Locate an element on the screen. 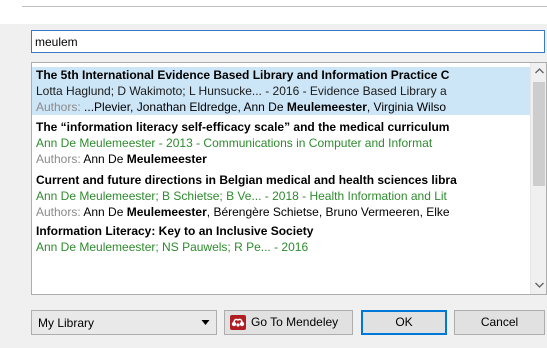  divider is located at coordinates (284, 6).